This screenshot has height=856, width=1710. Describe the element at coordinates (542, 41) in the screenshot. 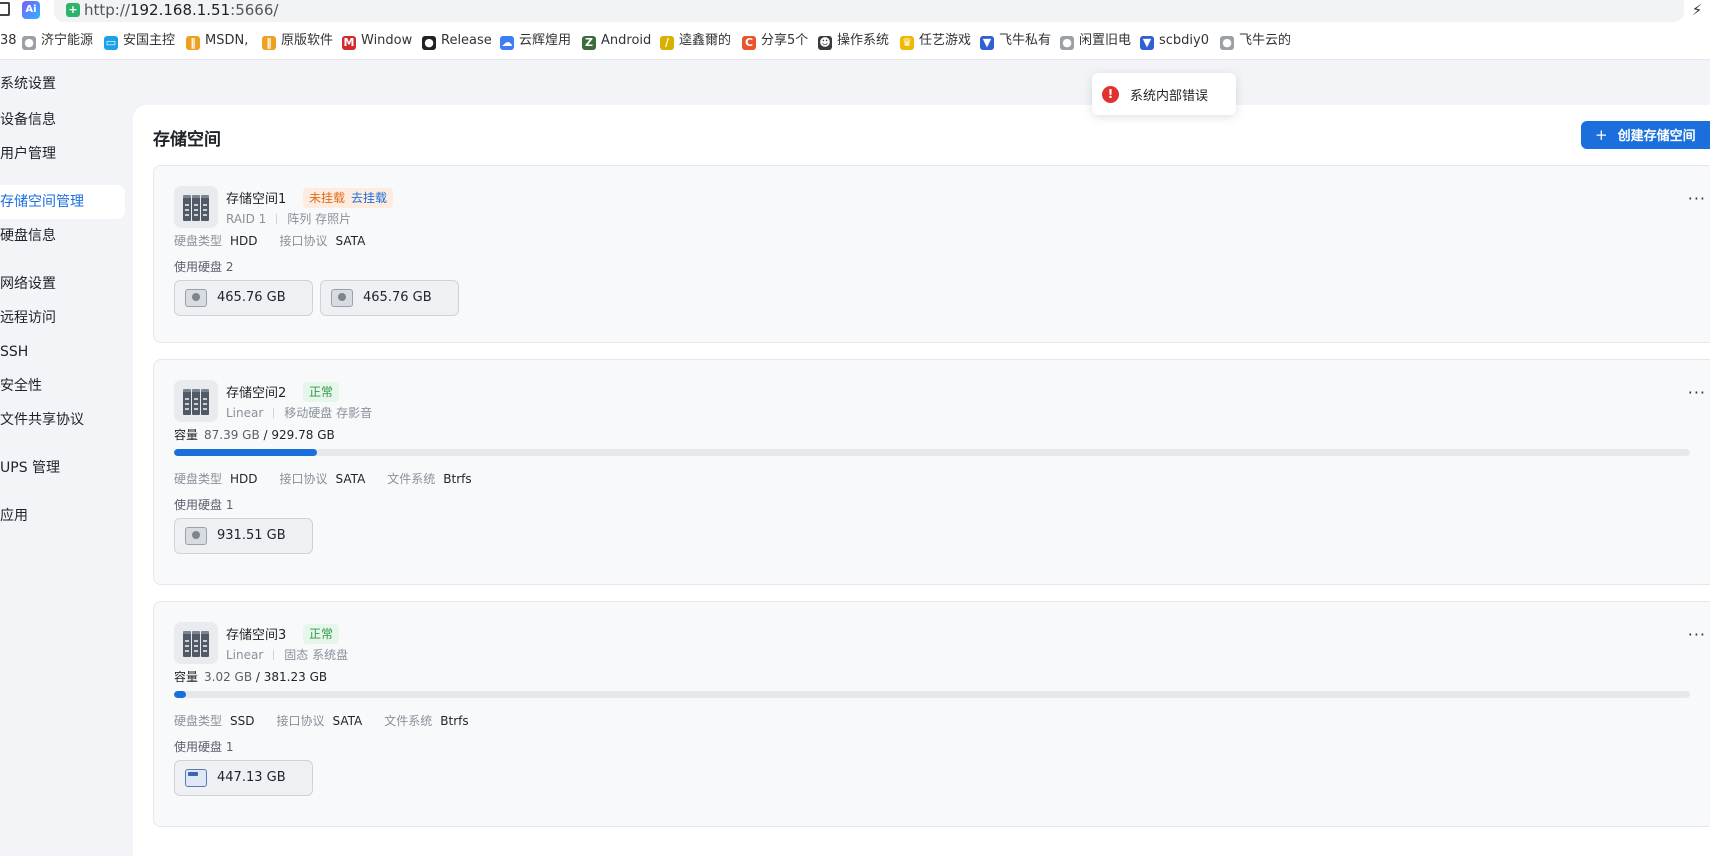

I see `bookmark-item: ☁ 云辉煌用` at that location.